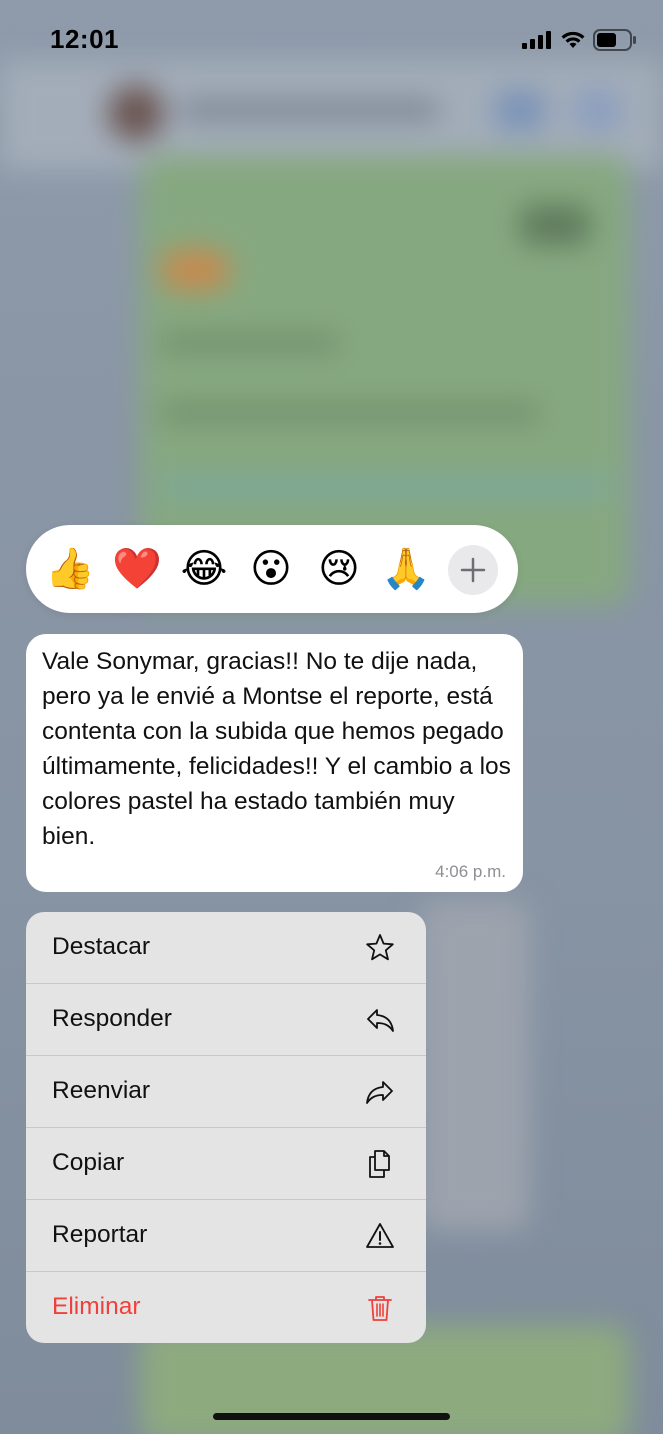 The height and width of the screenshot is (1434, 663). What do you see at coordinates (406, 569) in the screenshot?
I see `folded-hands-reaction-icon: 🙏` at bounding box center [406, 569].